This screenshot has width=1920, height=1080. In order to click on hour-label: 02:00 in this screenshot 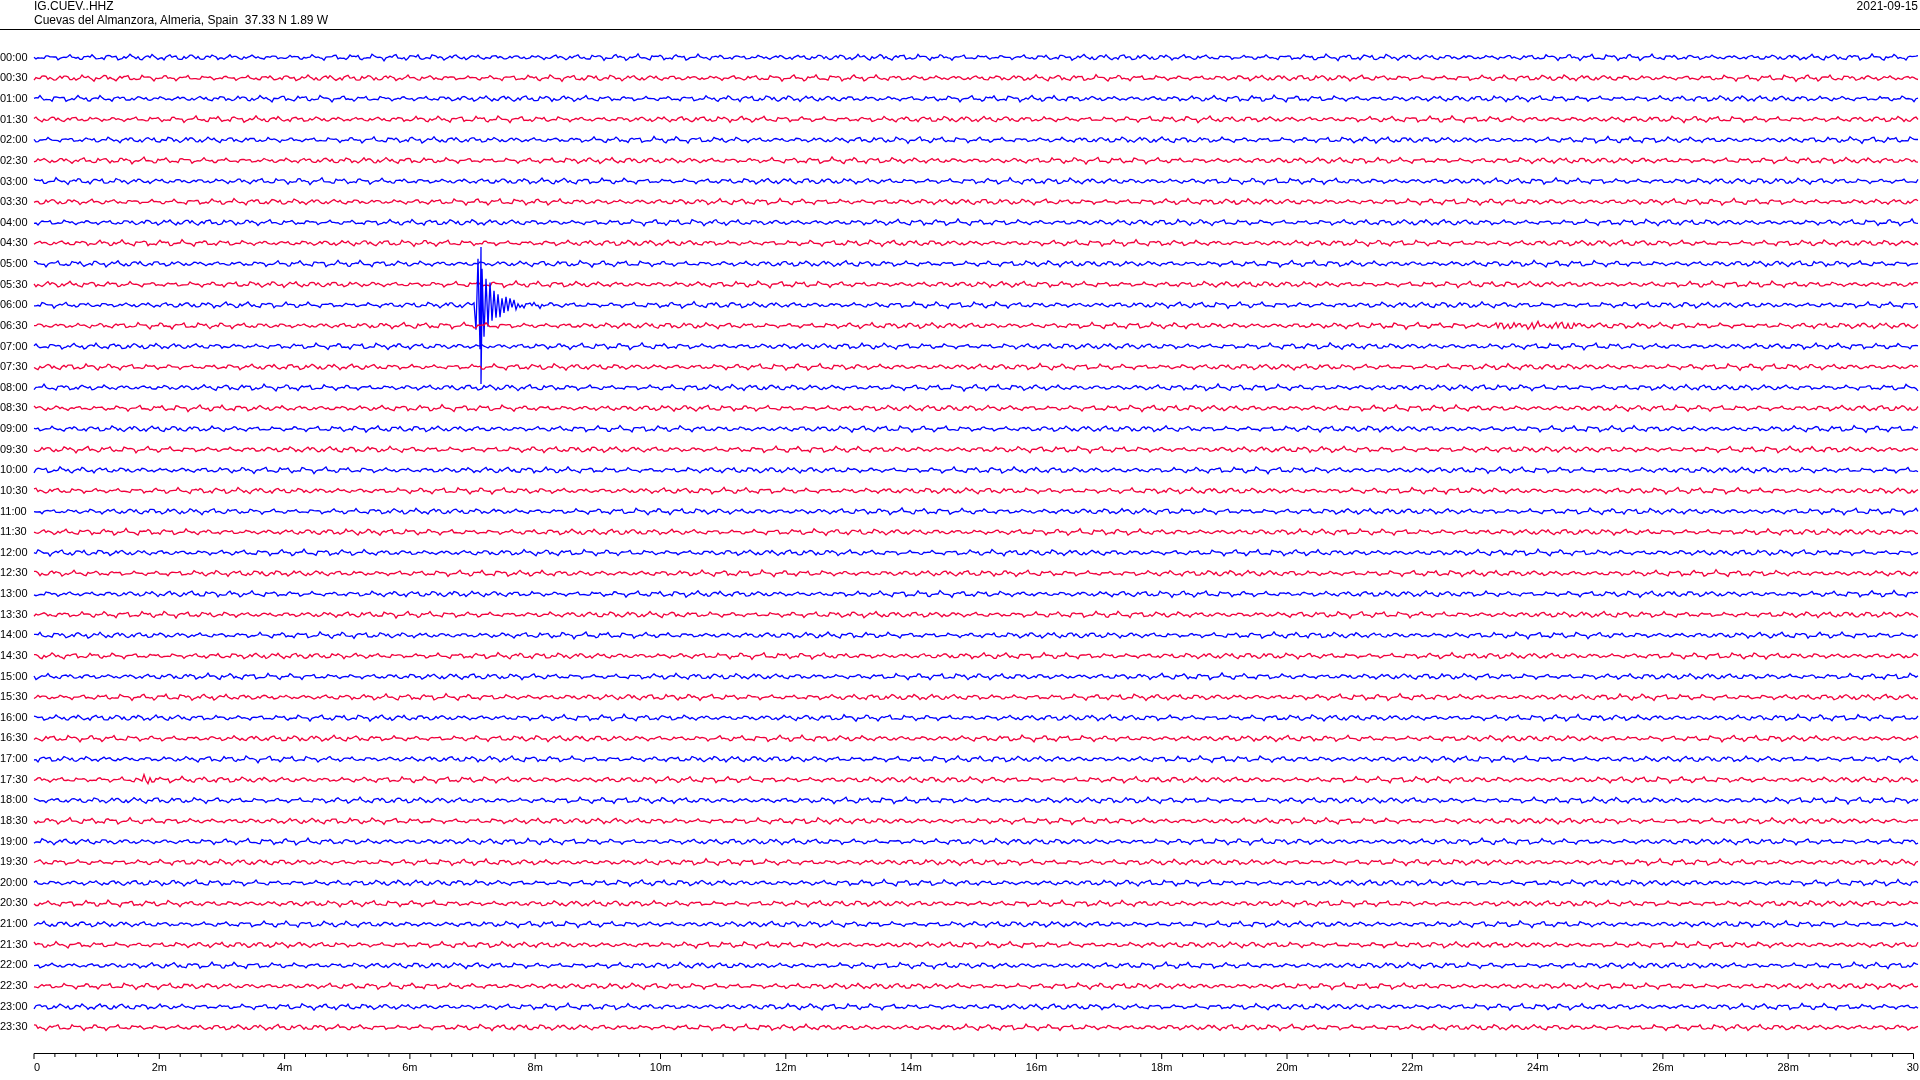, I will do `click(14, 140)`.